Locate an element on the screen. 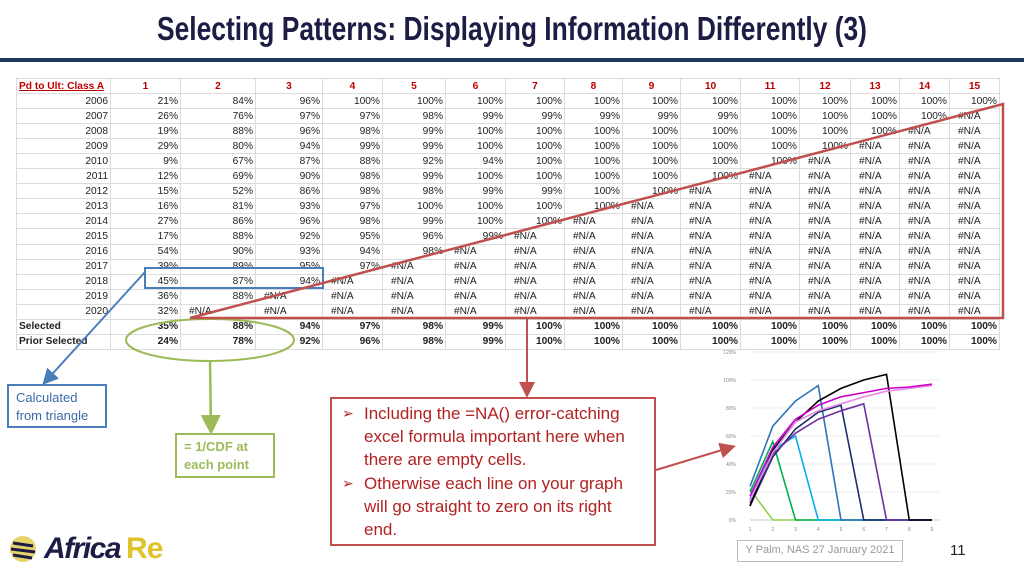  x-tick-label: 2 is located at coordinates (772, 530).